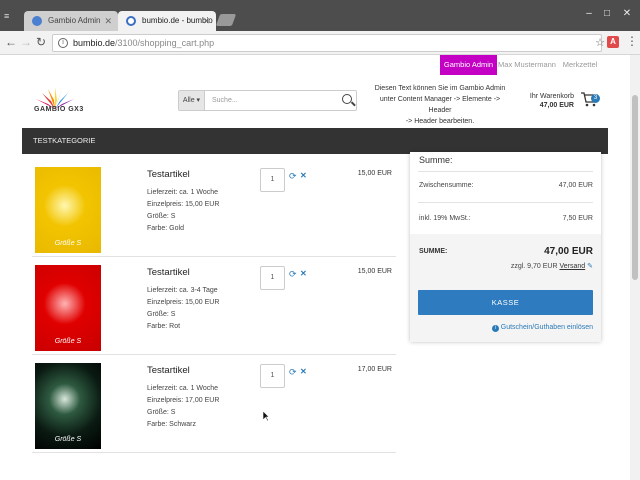  I want to click on cart-summary: Ihr Warenkorb 47,00 EUR, so click(547, 101).